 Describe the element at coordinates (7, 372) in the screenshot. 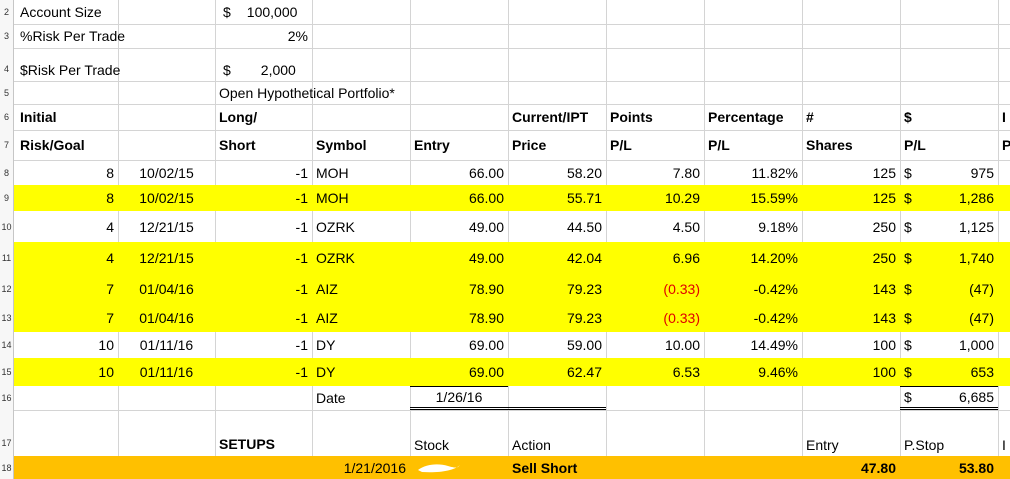

I see `row-number: 15` at that location.